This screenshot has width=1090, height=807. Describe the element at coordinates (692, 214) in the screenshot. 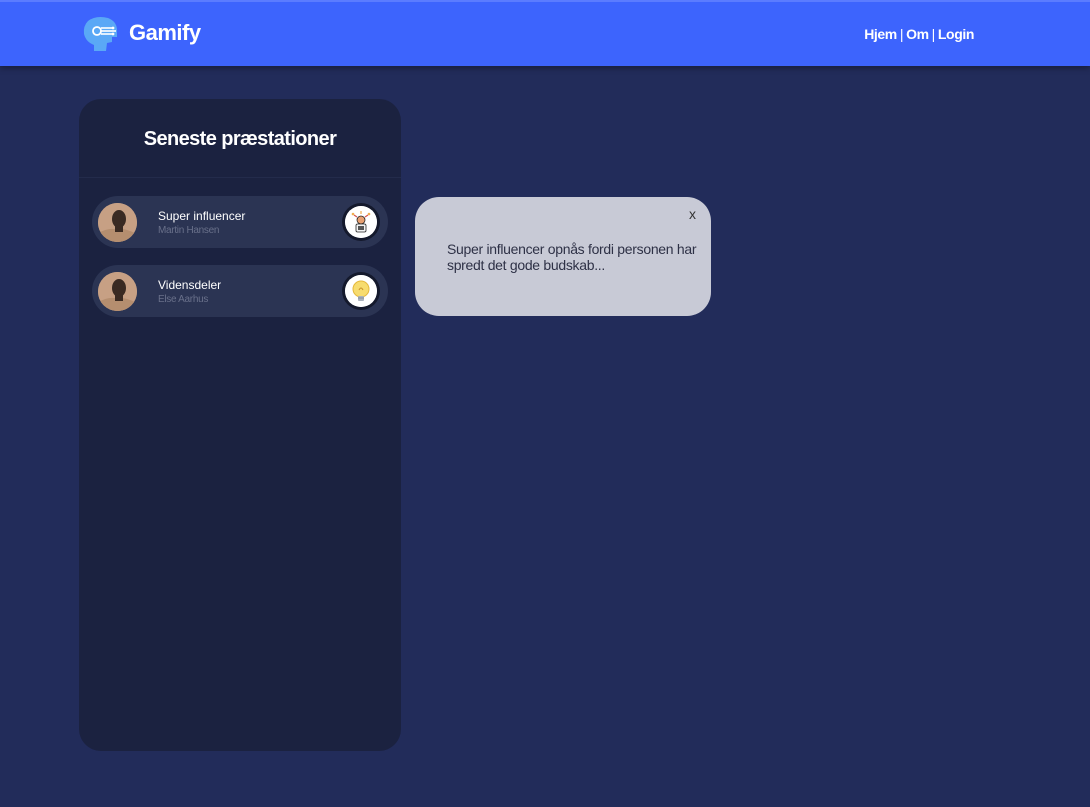

I see `close-button: x` at that location.